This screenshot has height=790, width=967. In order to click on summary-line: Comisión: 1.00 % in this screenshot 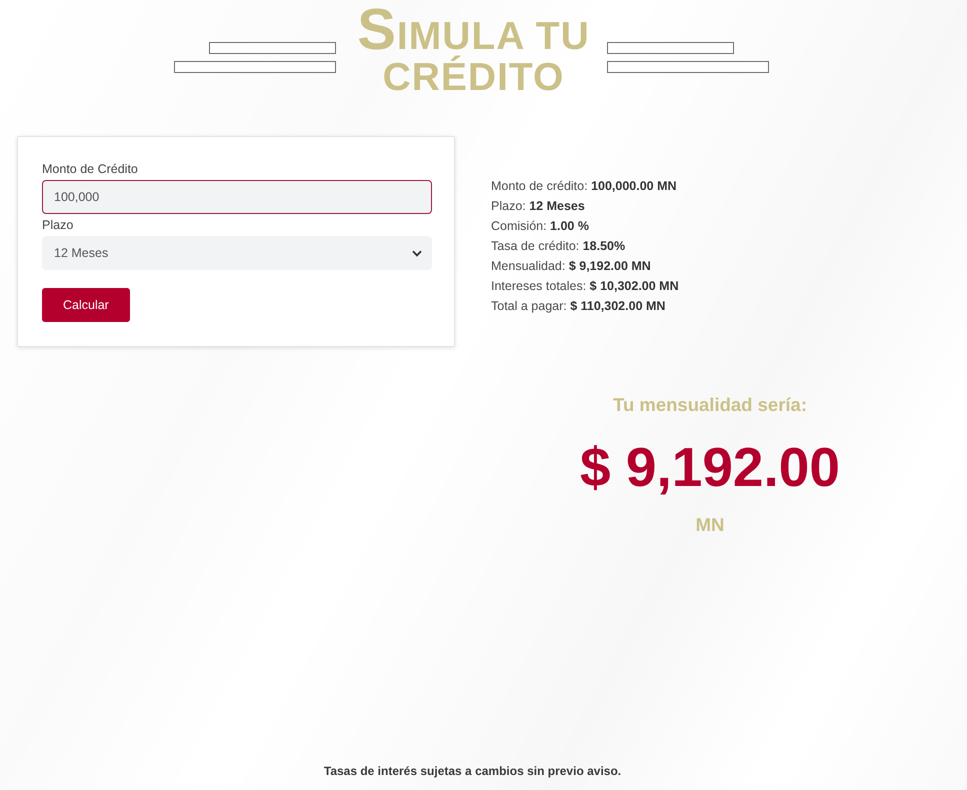, I will do `click(540, 226)`.